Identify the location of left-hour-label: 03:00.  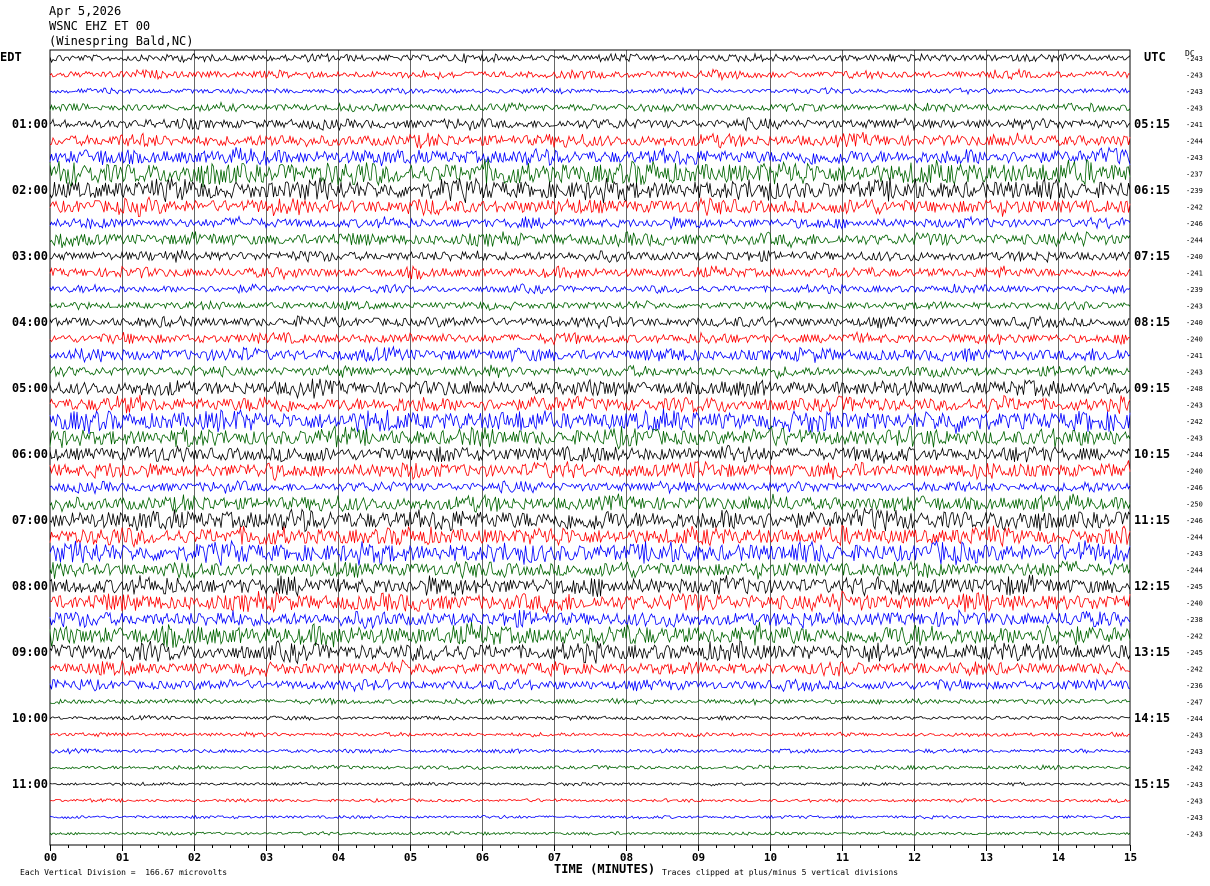
(30, 256).